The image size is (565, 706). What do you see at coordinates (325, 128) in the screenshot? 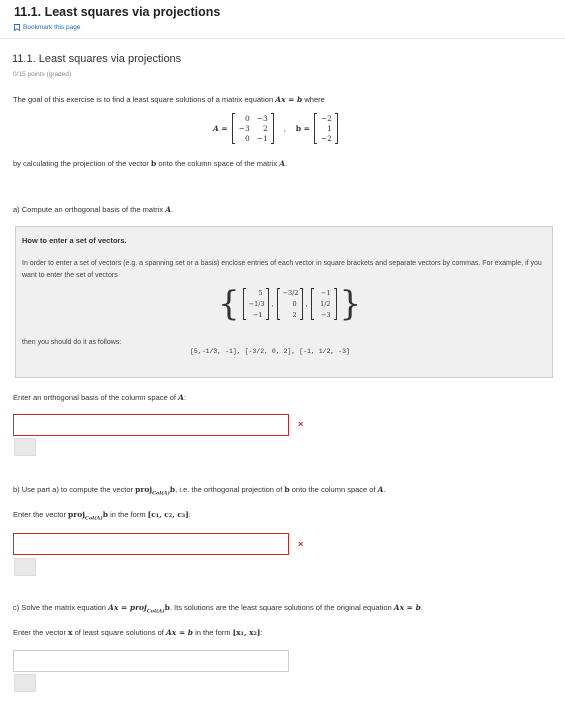
I see `vector-b: −2 1 −2` at bounding box center [325, 128].